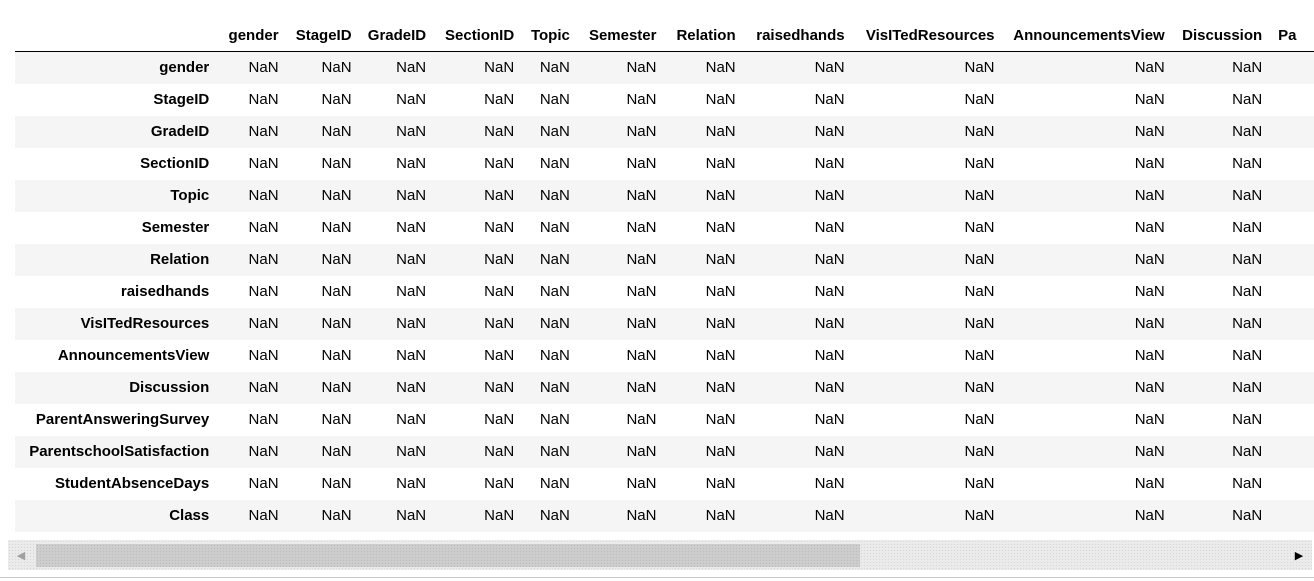 The width and height of the screenshot is (1314, 581). Describe the element at coordinates (1221, 36) in the screenshot. I see `column-header: Discussion` at that location.